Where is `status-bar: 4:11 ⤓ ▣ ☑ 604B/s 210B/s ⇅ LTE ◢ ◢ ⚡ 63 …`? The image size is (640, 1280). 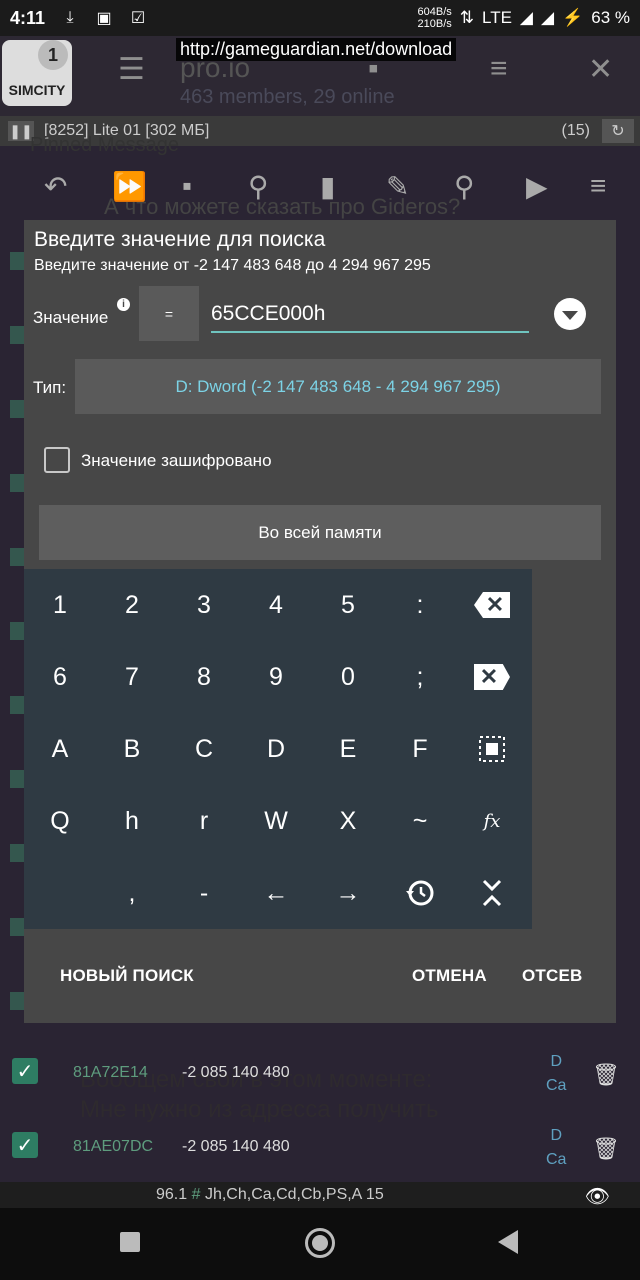
status-bar: 4:11 ⤓ ▣ ☑ 604B/s 210B/s ⇅ LTE ◢ ◢ ⚡ 63 … is located at coordinates (320, 18).